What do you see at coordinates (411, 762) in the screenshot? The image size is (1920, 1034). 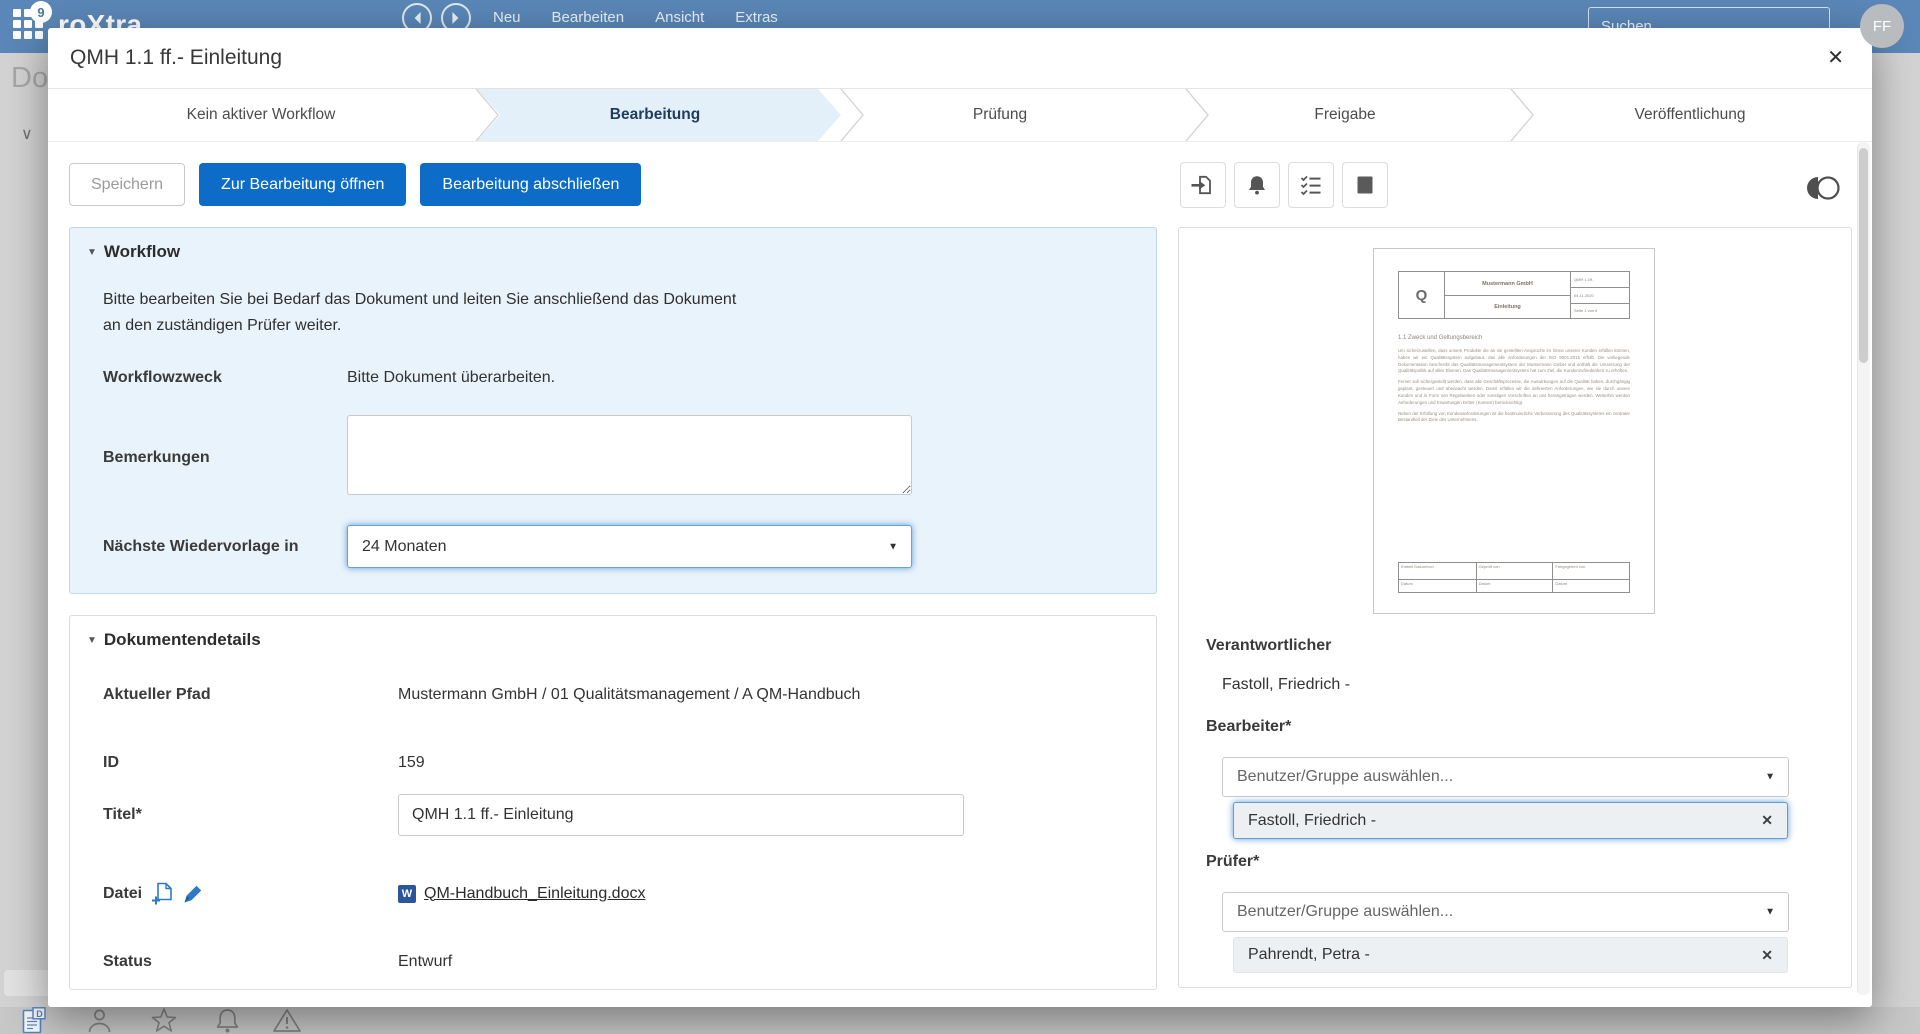 I see `id-value: 159` at bounding box center [411, 762].